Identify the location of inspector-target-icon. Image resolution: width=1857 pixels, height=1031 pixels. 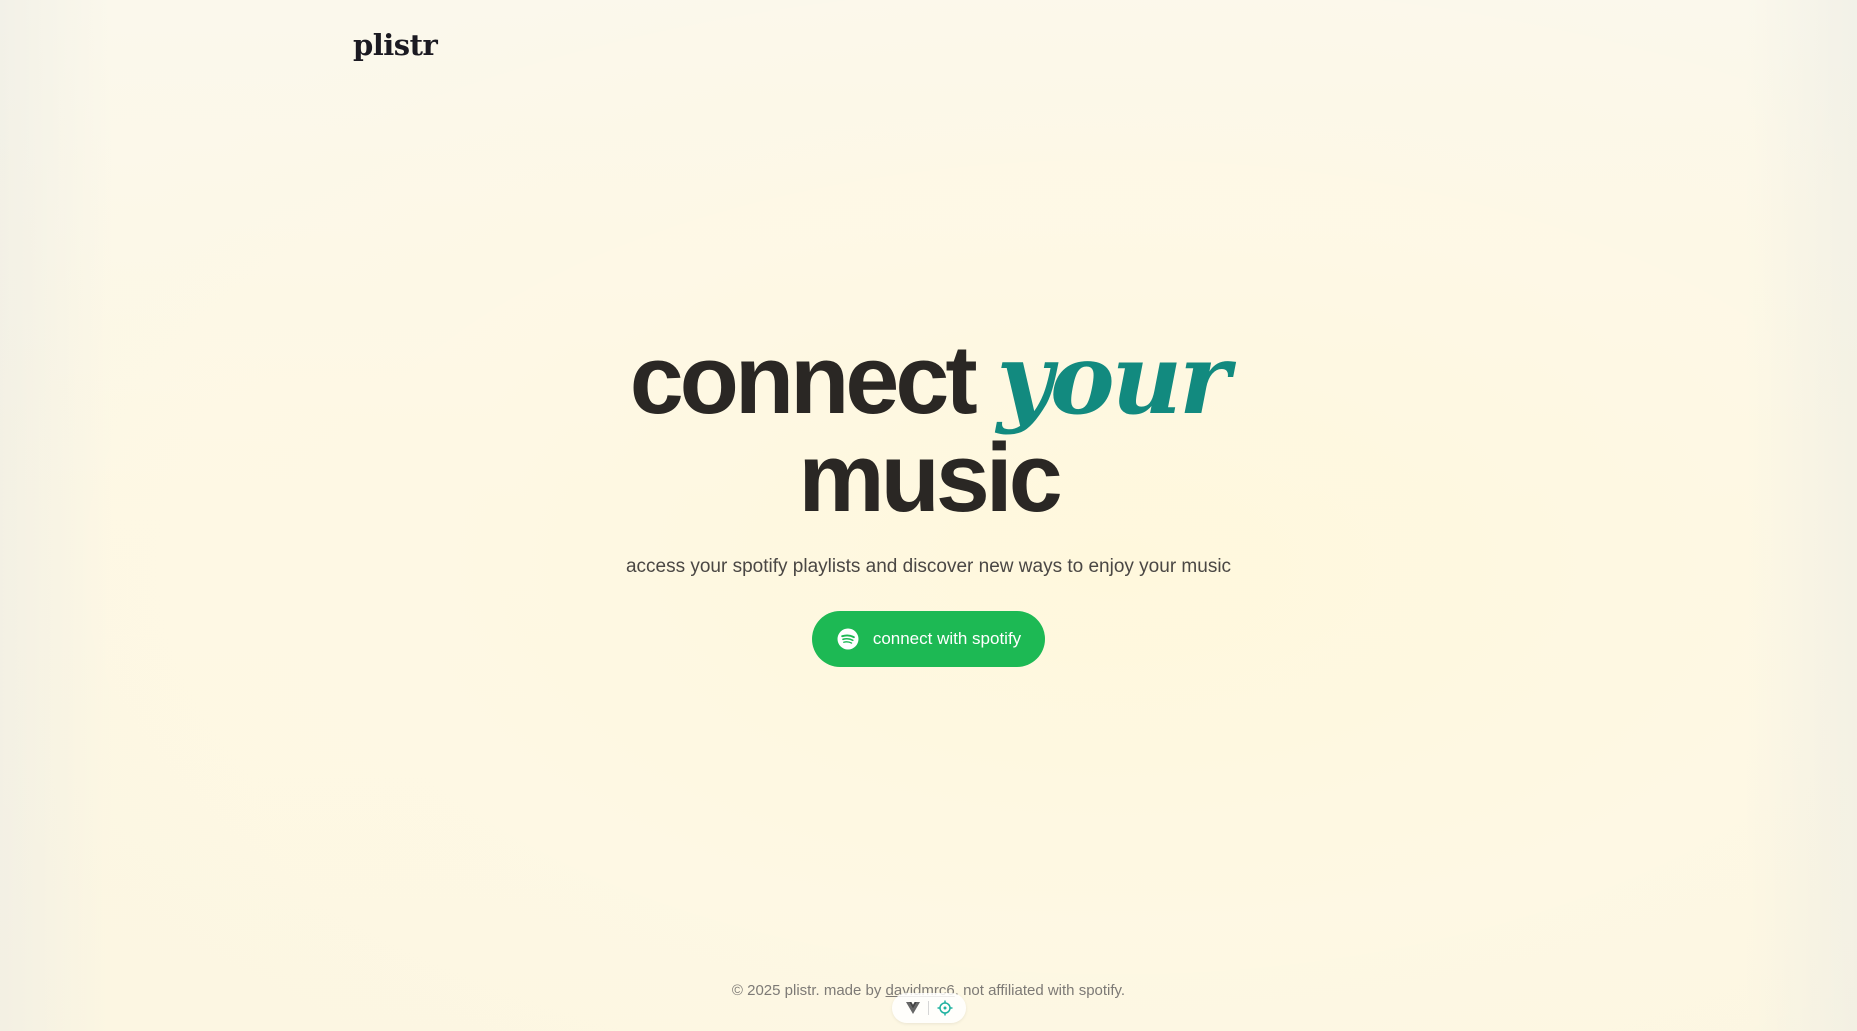
(945, 1008).